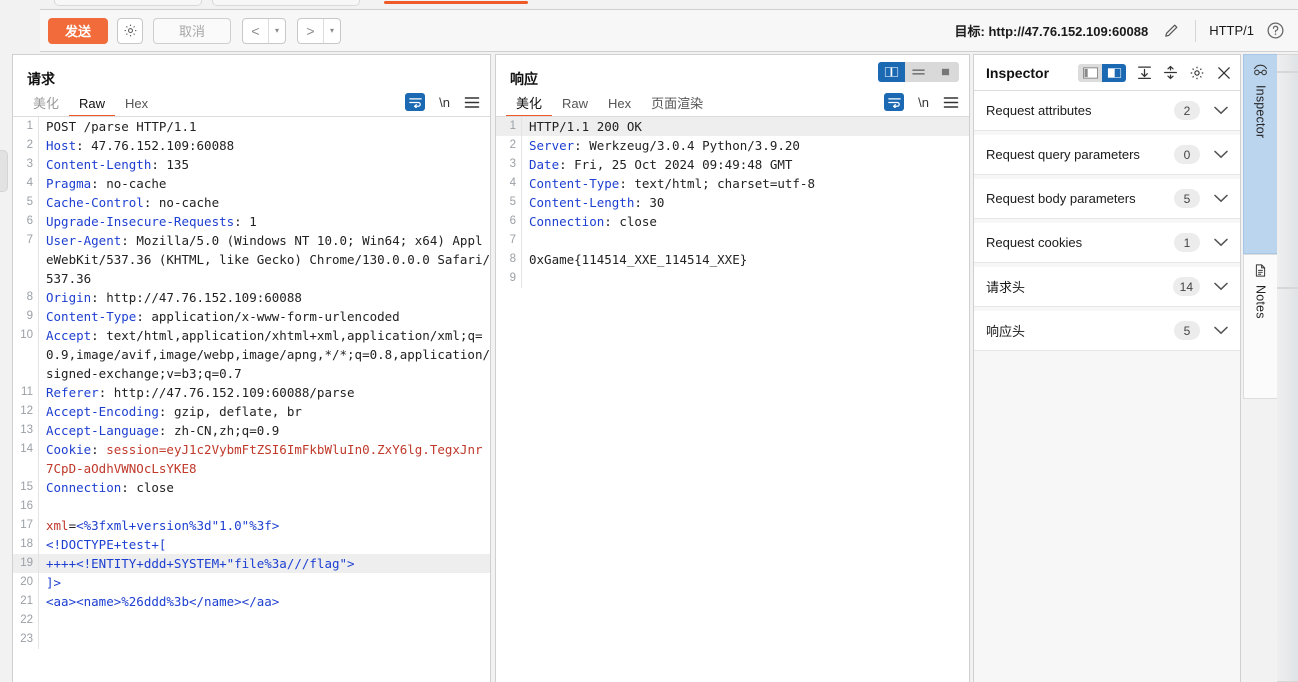 The height and width of the screenshot is (682, 1298). What do you see at coordinates (159, 430) in the screenshot?
I see `line-content: Accept-Language: zh-CN,zh;q=0.9` at bounding box center [159, 430].